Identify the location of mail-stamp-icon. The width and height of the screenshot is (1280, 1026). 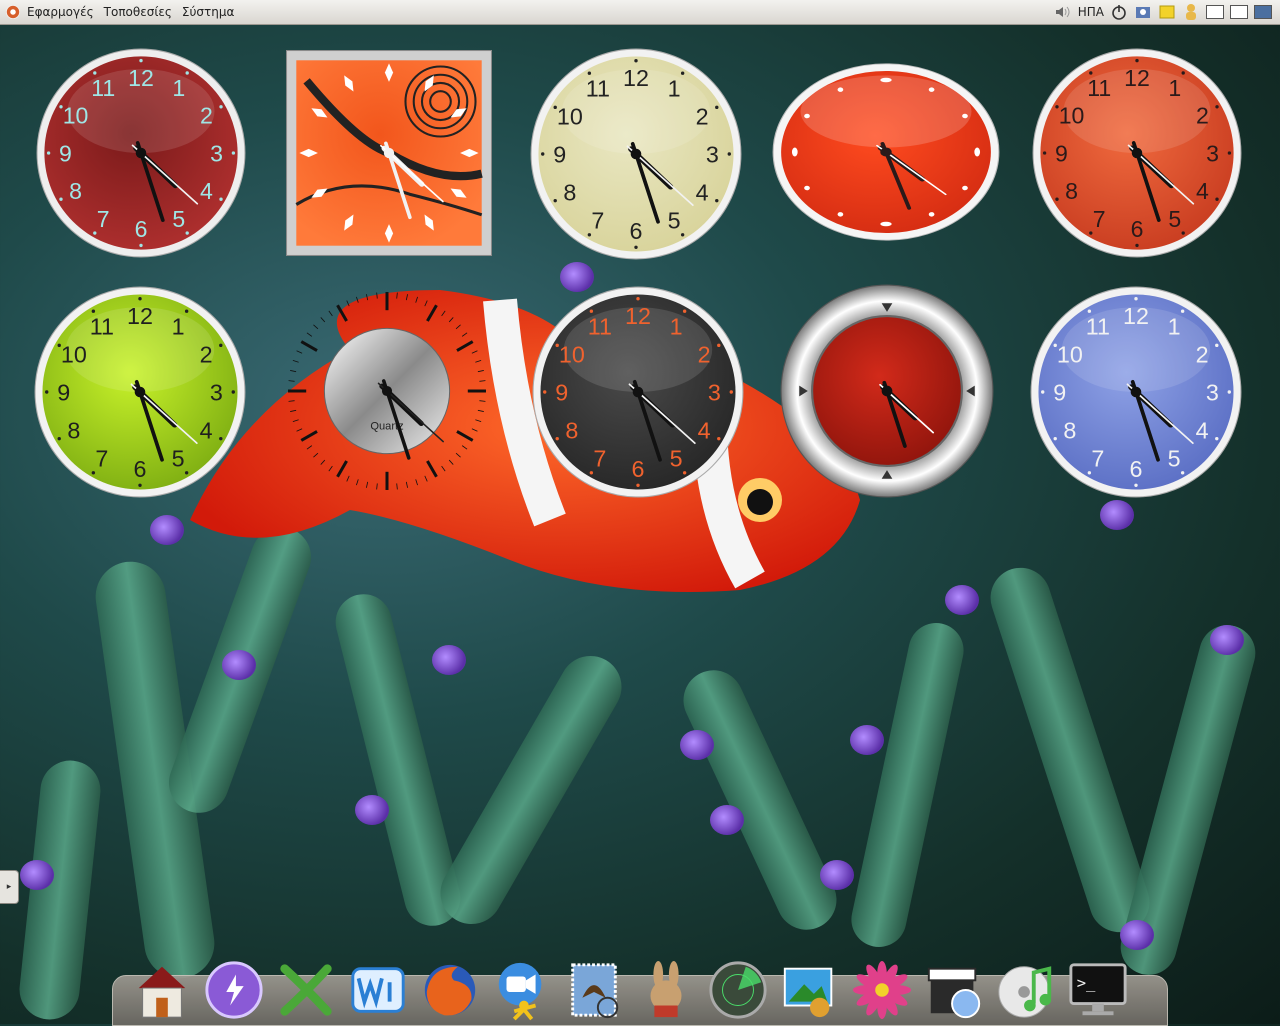
(594, 990).